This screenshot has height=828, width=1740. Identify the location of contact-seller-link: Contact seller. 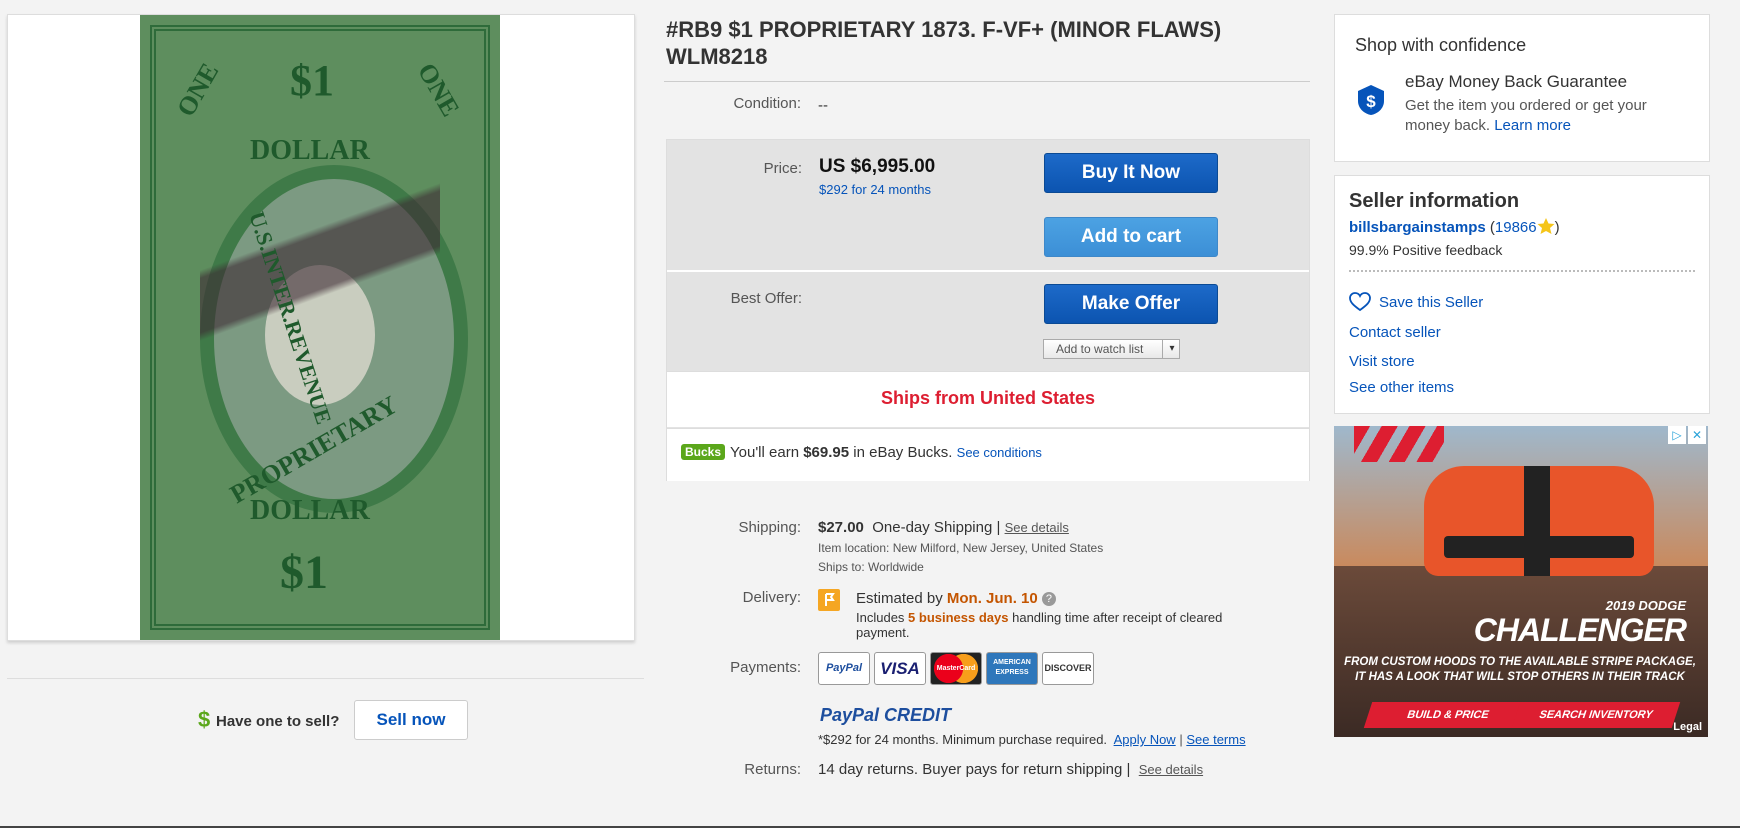
(1395, 332).